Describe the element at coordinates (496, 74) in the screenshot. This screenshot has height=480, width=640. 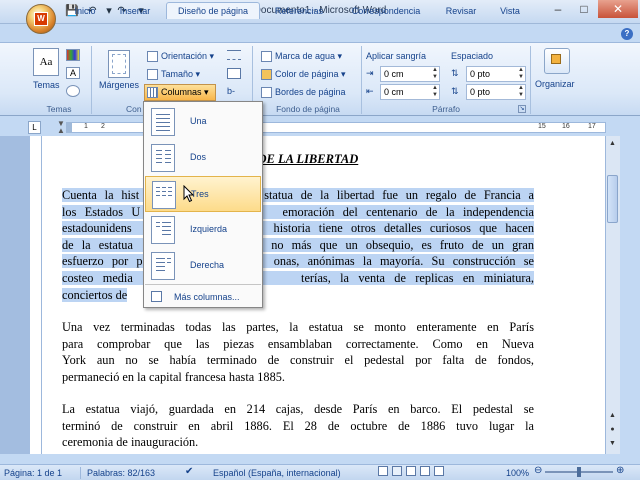
I see `spacing-before-input: 0 pto ▲ ▼` at that location.